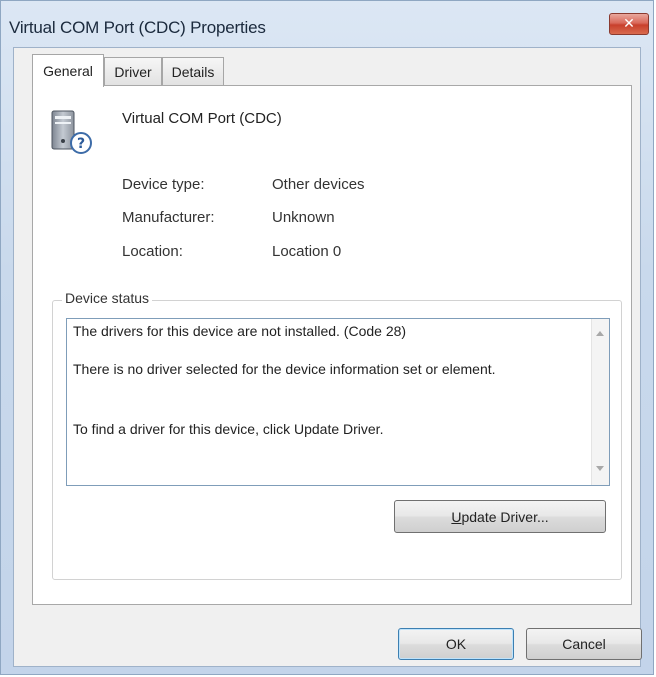 Image resolution: width=656 pixels, height=677 pixels. I want to click on update-driver-mnemonic: U, so click(456, 516).